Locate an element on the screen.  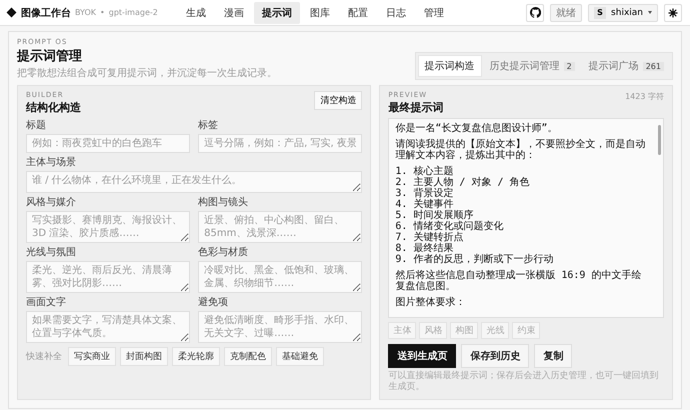
github-button is located at coordinates (535, 13).